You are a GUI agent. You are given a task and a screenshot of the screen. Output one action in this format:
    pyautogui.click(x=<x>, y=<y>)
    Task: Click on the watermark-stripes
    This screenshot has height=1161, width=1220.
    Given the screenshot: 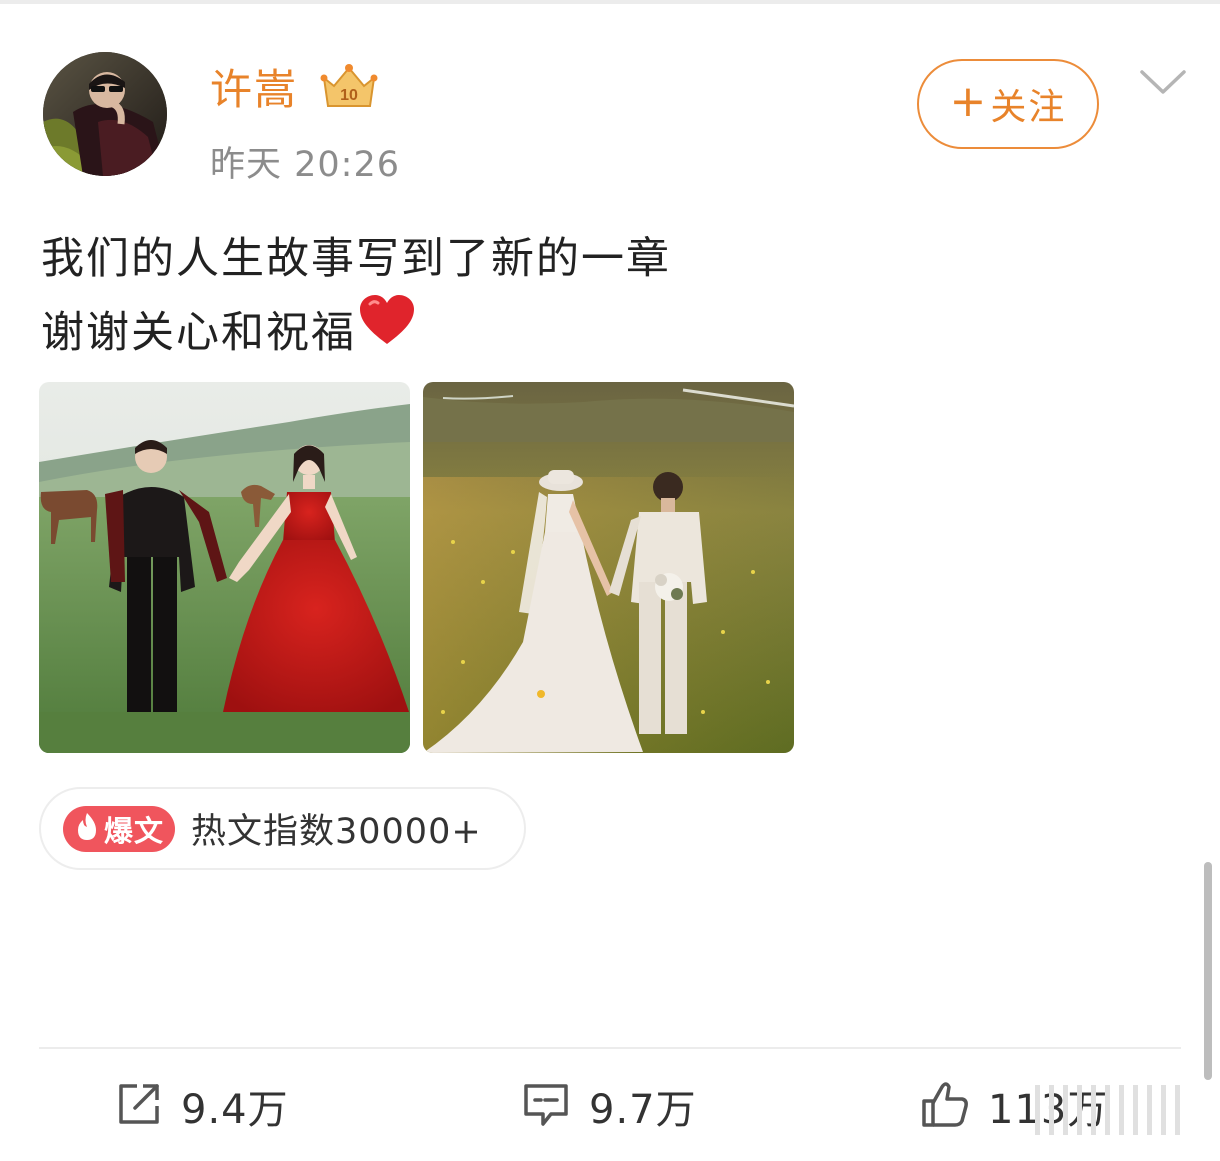 What is the action you would take?
    pyautogui.click(x=1115, y=1110)
    